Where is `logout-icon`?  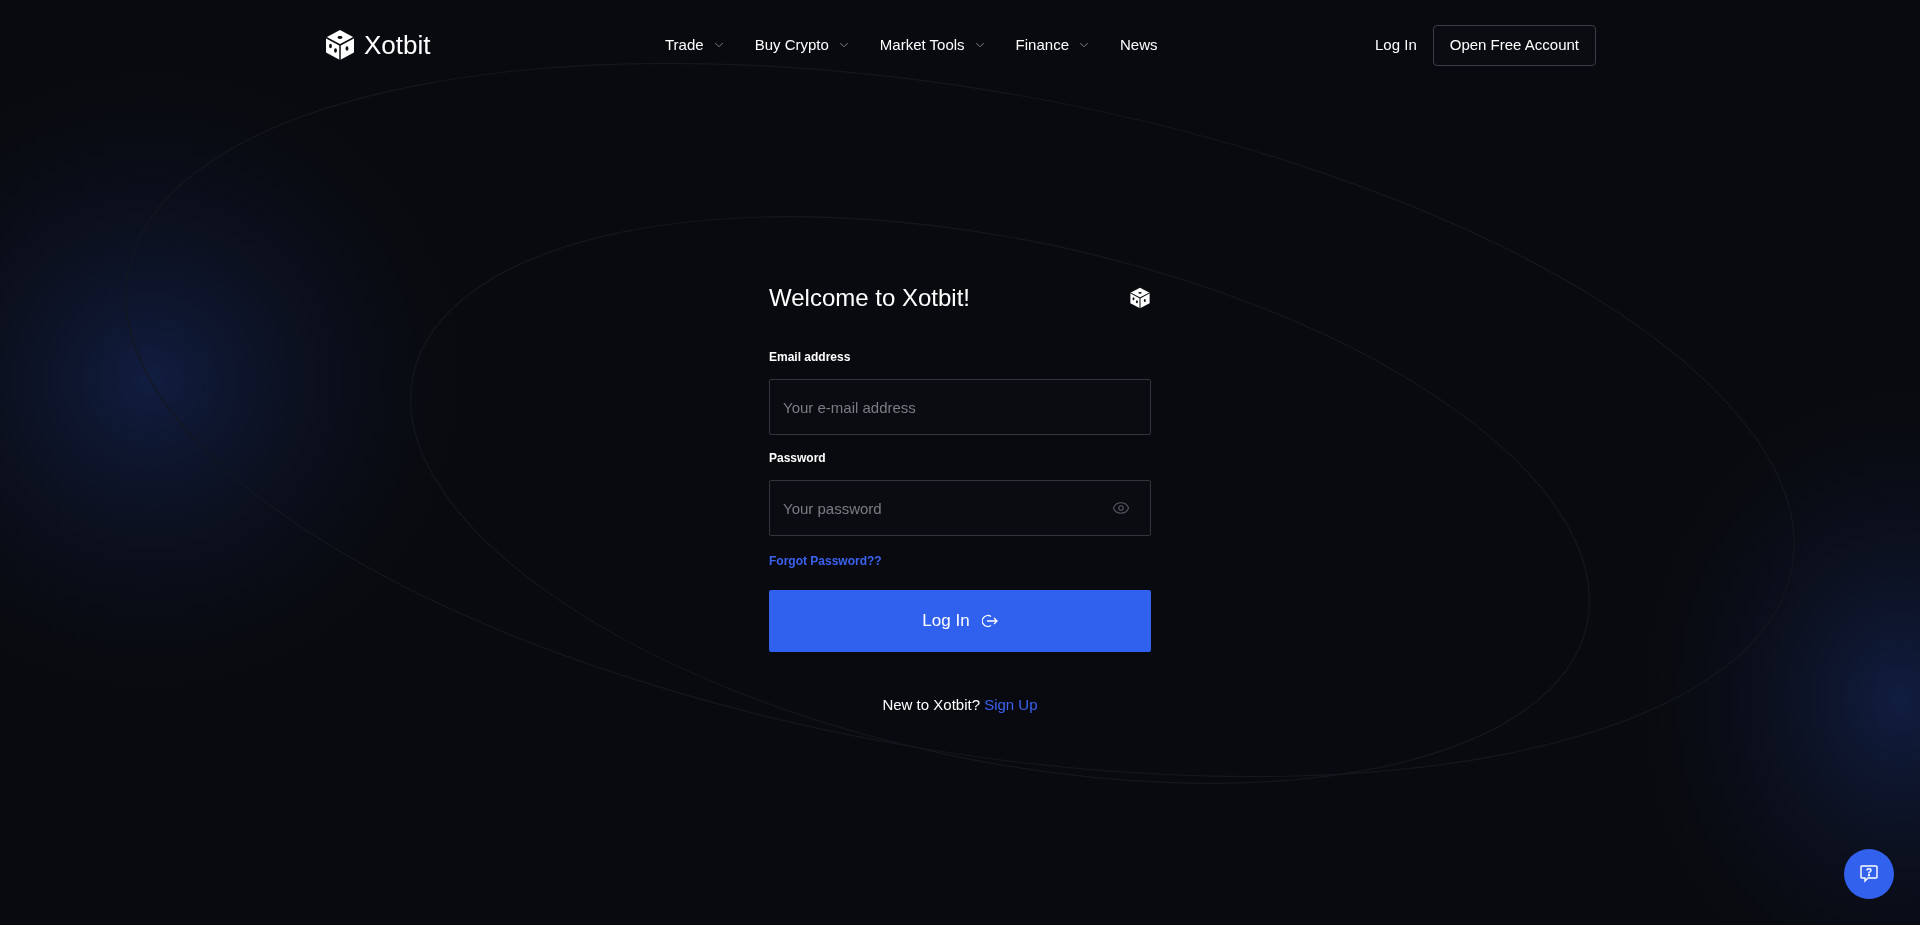 logout-icon is located at coordinates (989, 621).